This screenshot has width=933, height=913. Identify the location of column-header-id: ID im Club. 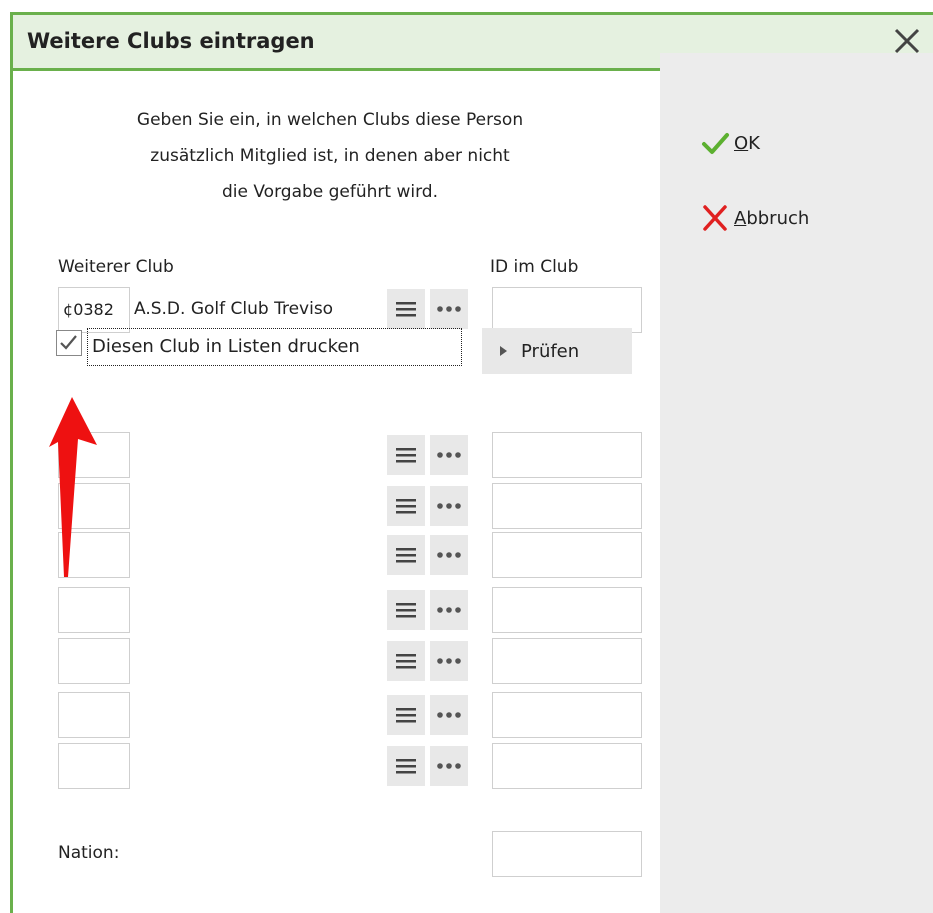
(534, 267).